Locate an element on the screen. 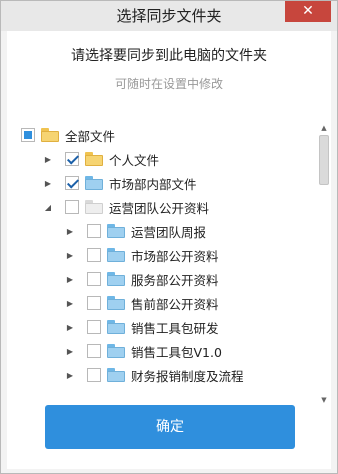 The width and height of the screenshot is (338, 474). tree-row: ▶ 服务部公开资料 is located at coordinates (142, 279).